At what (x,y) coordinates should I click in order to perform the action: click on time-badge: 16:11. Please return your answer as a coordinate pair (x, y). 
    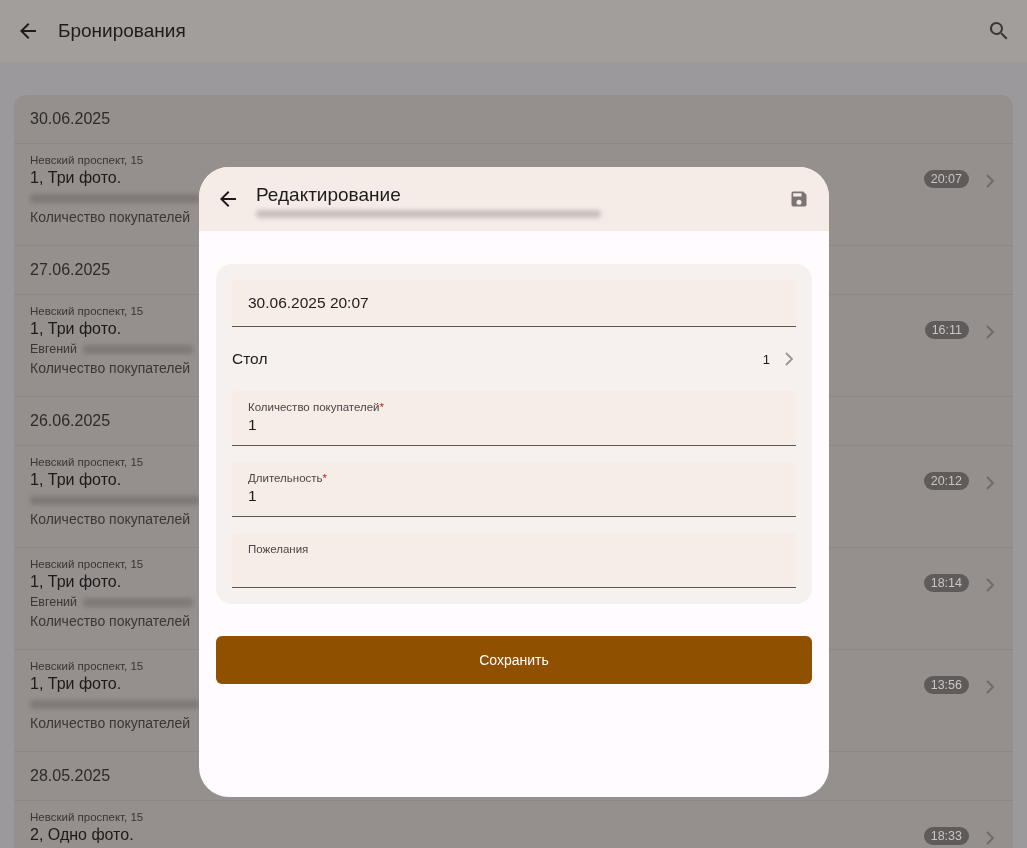
    Looking at the image, I should click on (946, 330).